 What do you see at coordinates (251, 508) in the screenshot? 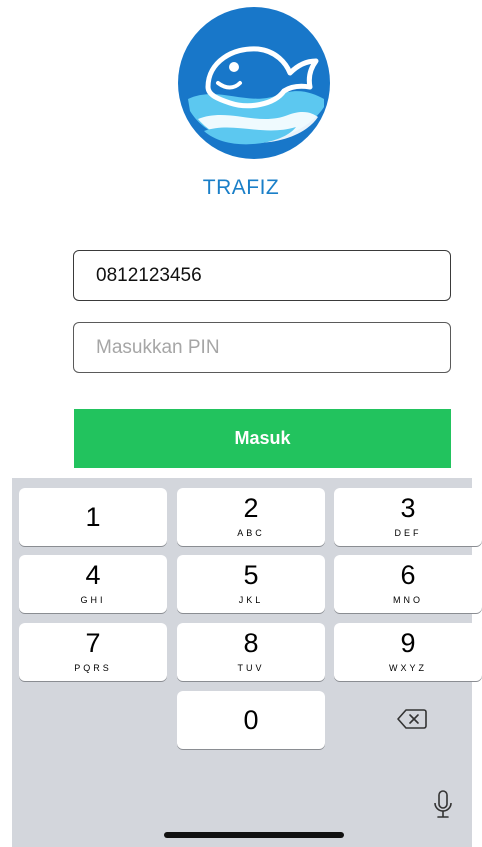
I see `key-digit: 2` at bounding box center [251, 508].